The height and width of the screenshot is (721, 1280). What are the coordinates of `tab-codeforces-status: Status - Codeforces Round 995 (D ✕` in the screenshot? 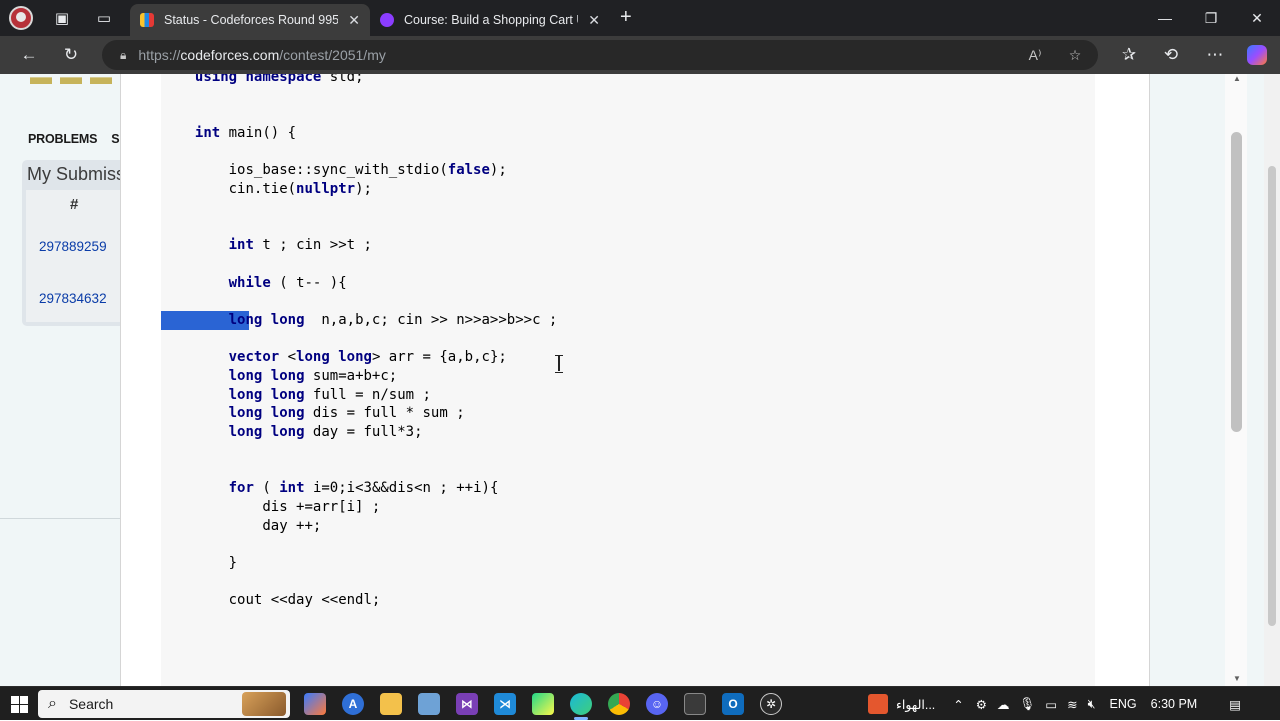 It's located at (250, 20).